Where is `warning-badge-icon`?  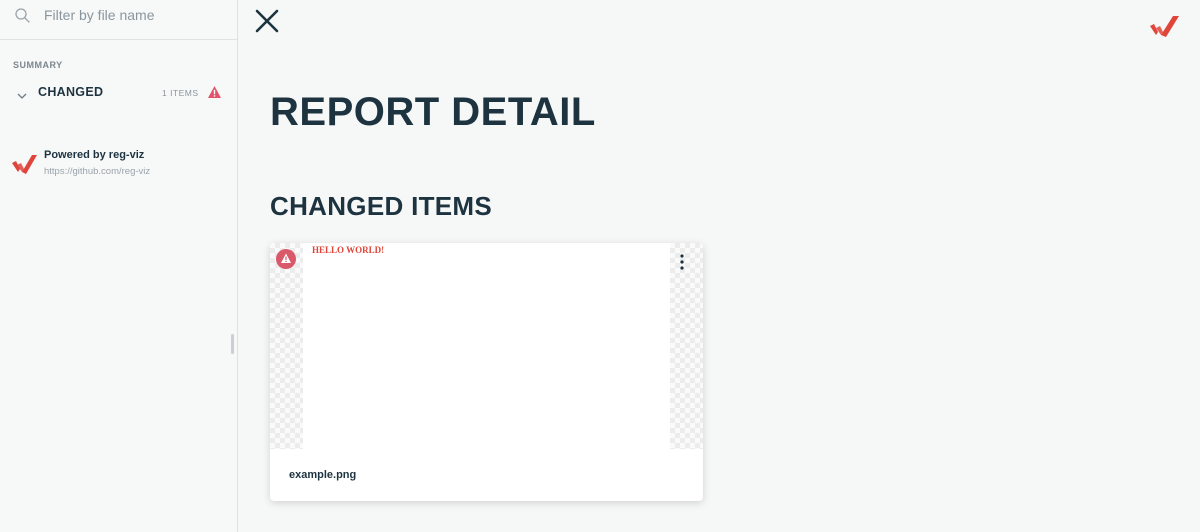
warning-badge-icon is located at coordinates (286, 259).